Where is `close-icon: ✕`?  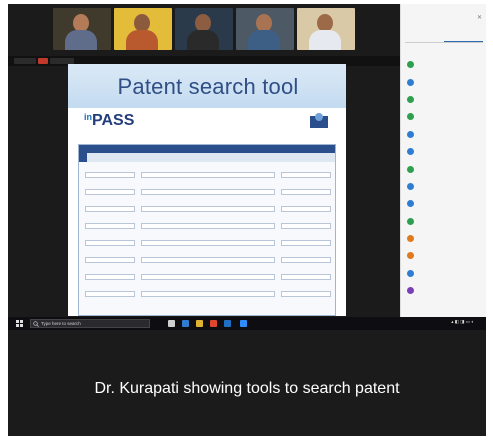 close-icon: ✕ is located at coordinates (479, 17).